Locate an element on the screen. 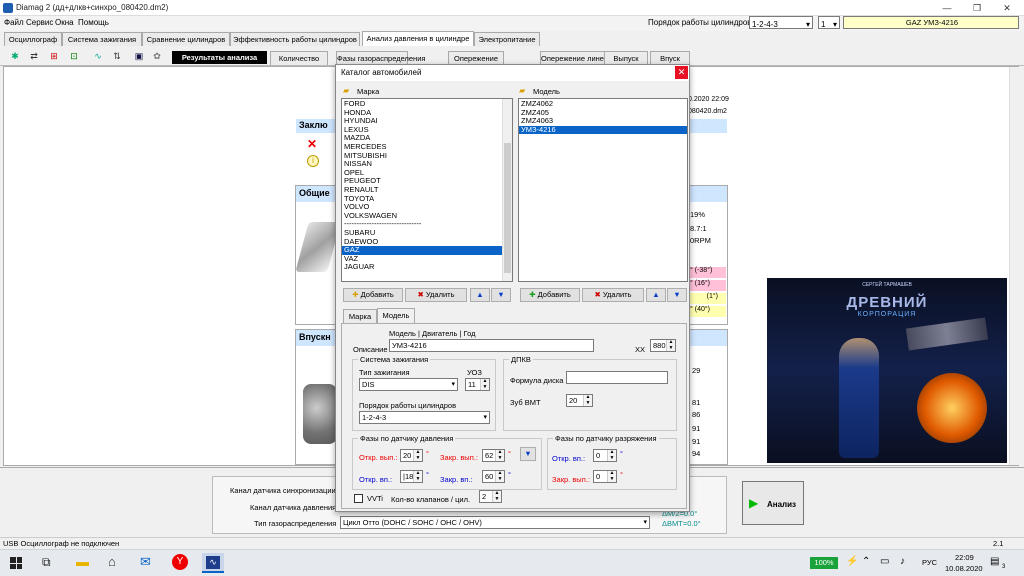 The image size is (1024, 576). brand-list-item: DAEWOO is located at coordinates (427, 242).